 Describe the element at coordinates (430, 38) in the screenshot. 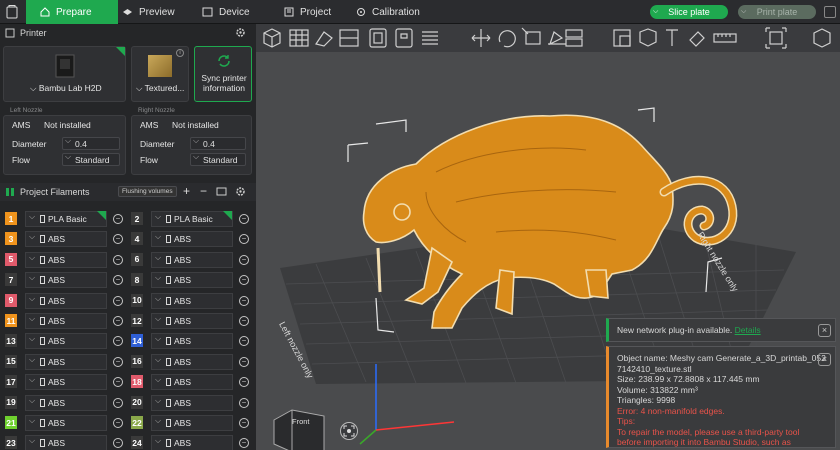

I see `layers-icon` at that location.